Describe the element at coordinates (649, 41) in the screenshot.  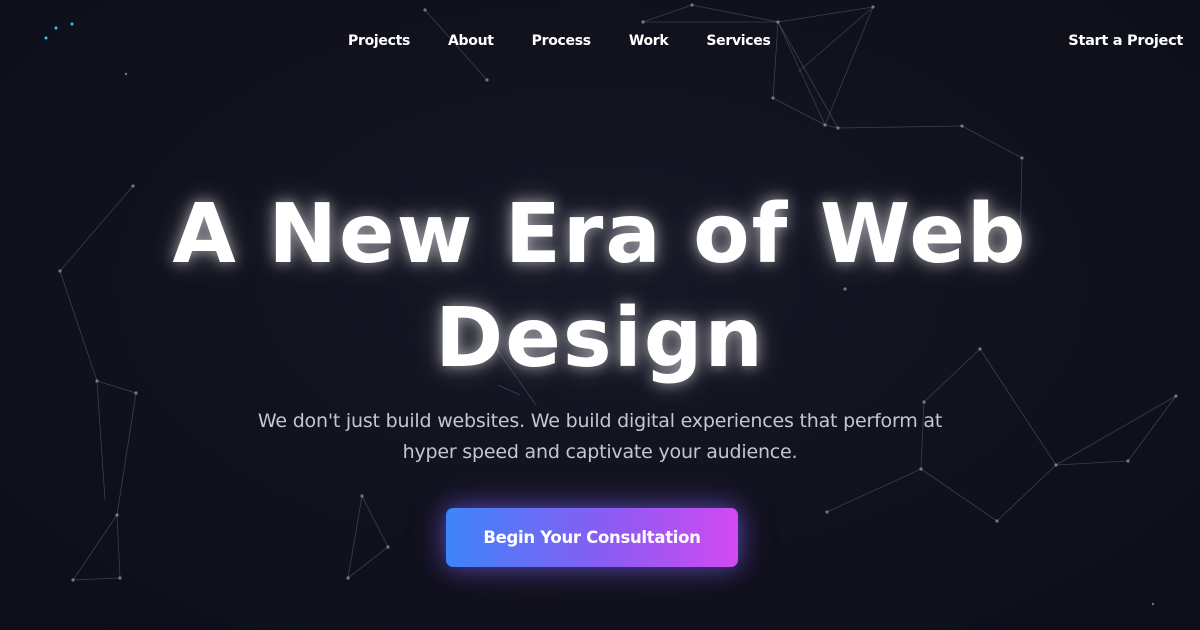
I see `nav-link-work: Work` at that location.